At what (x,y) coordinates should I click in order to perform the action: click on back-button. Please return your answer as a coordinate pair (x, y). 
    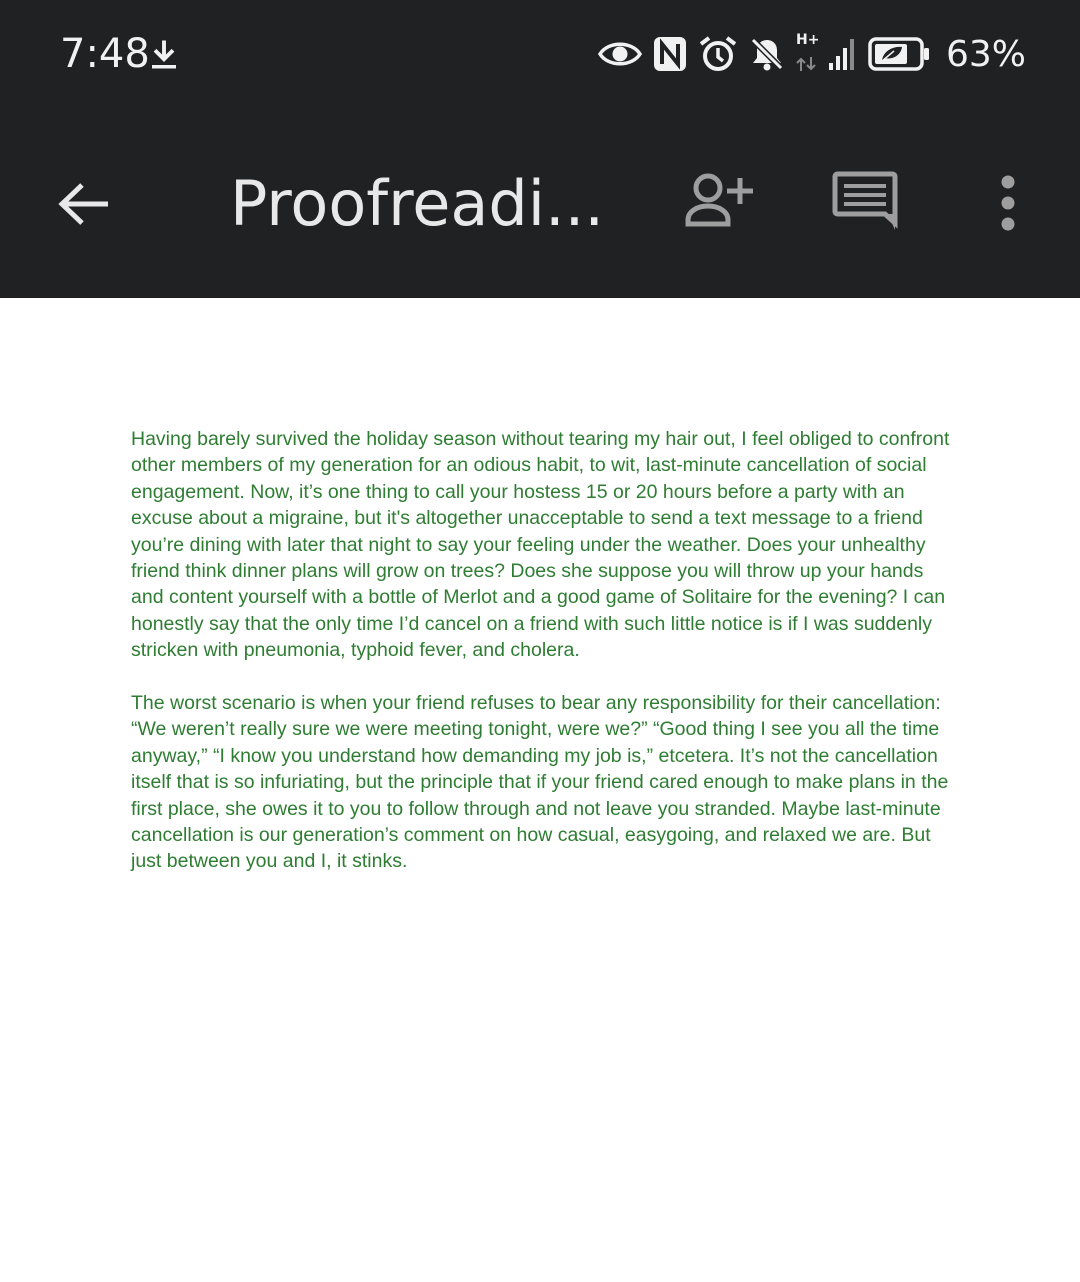
    Looking at the image, I should click on (84, 204).